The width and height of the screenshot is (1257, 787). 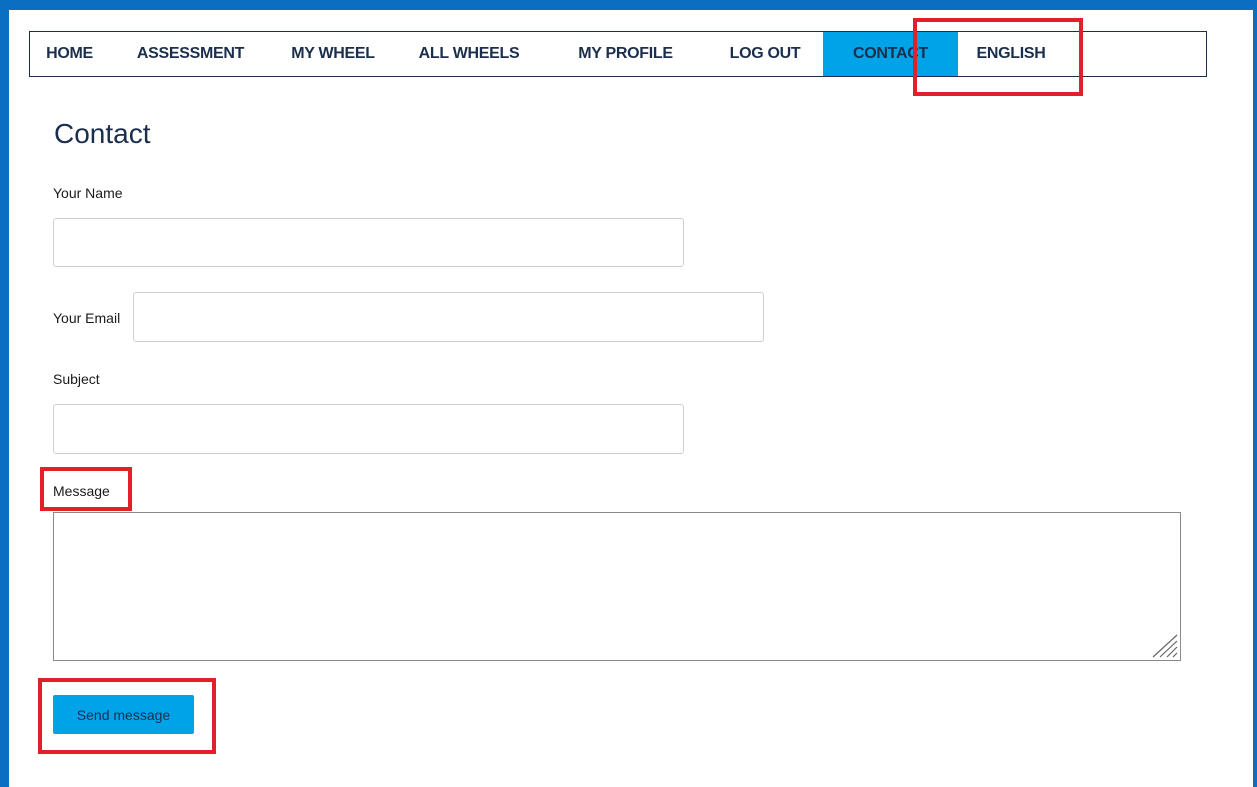 I want to click on nav-item-home: HOME, so click(x=69, y=54).